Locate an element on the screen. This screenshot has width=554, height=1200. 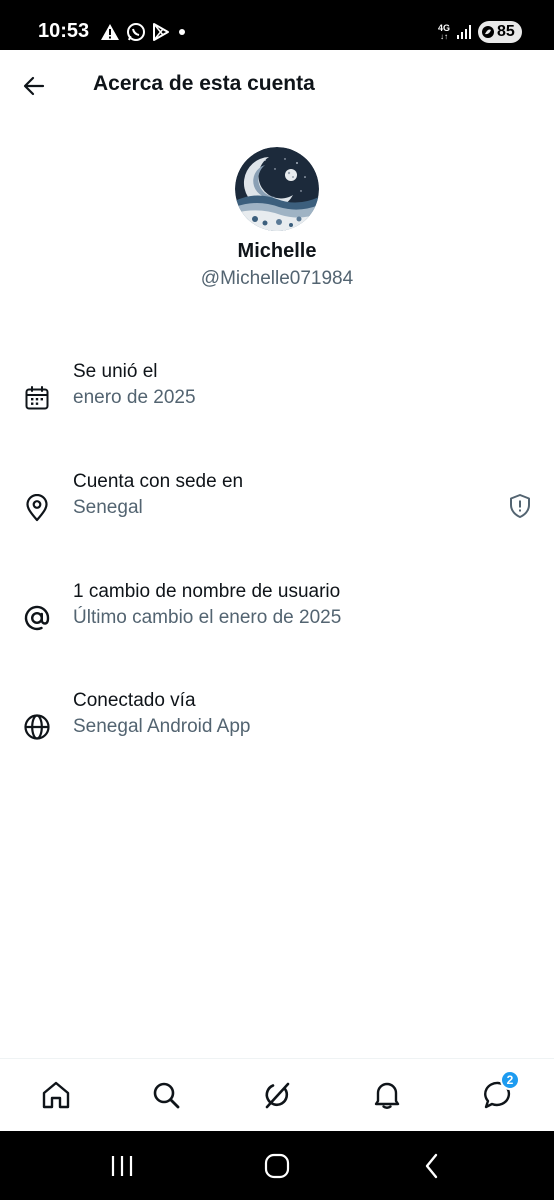
username-handle: @Michelle071984 is located at coordinates (277, 278).